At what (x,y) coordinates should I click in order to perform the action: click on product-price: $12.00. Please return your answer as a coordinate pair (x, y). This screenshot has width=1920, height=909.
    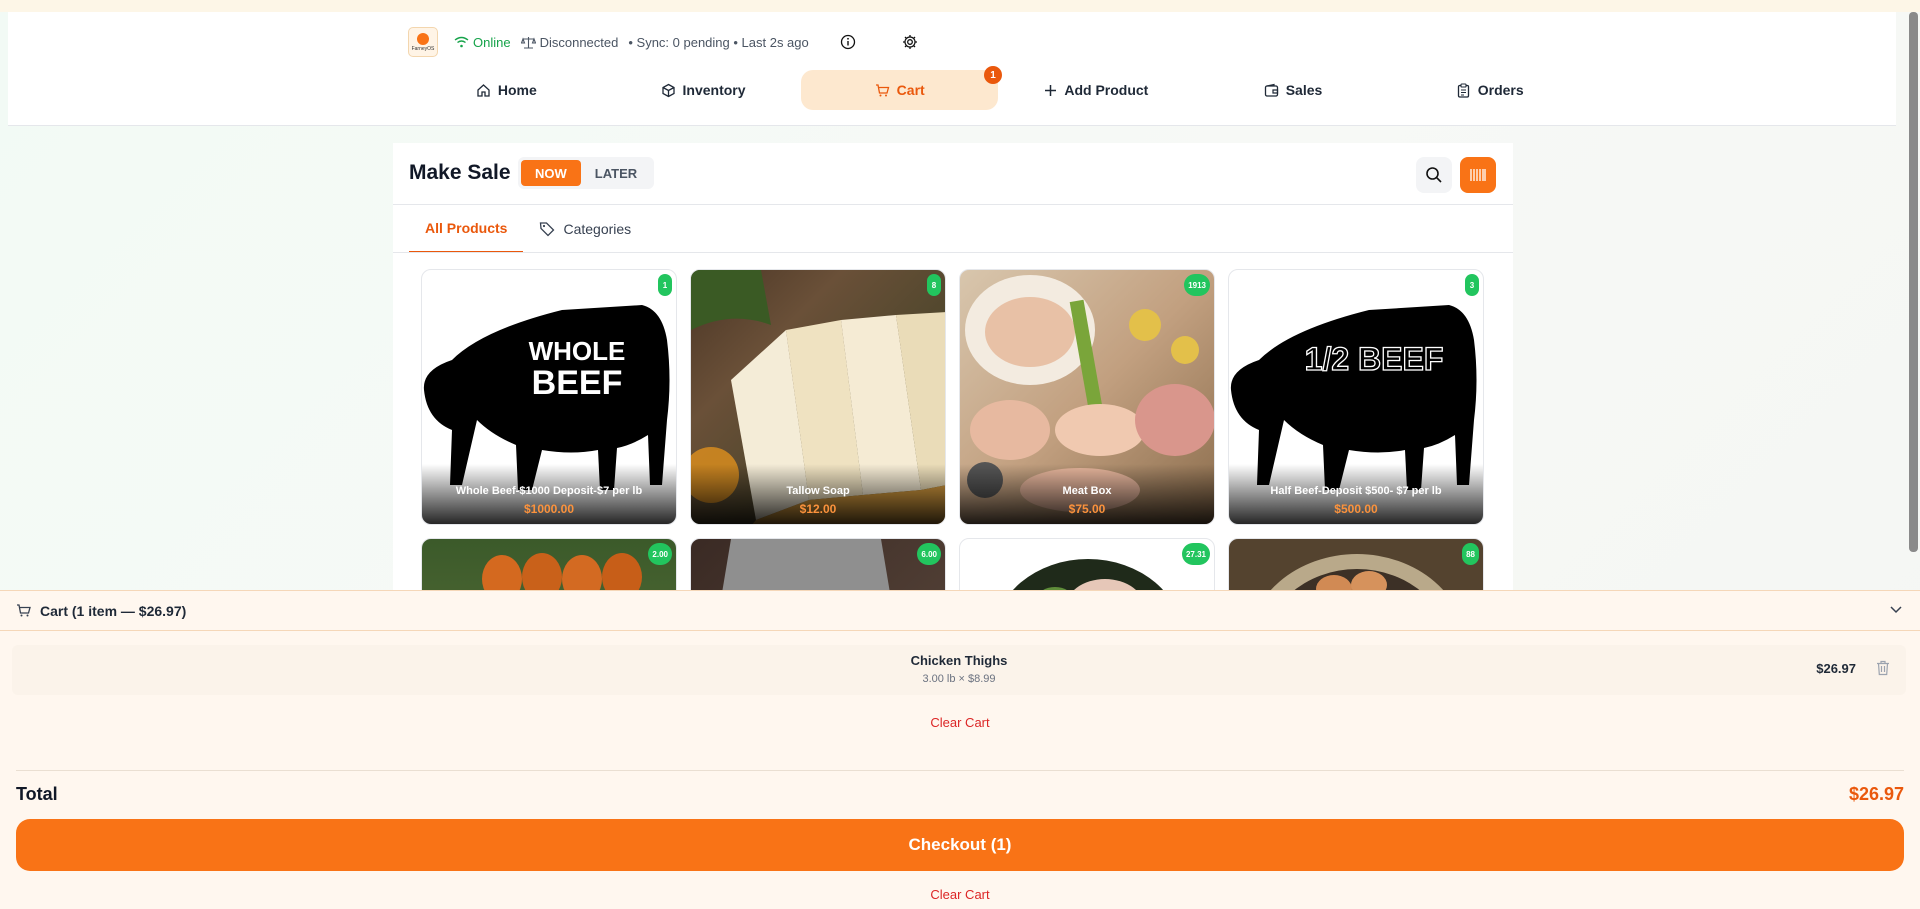
    Looking at the image, I should click on (818, 509).